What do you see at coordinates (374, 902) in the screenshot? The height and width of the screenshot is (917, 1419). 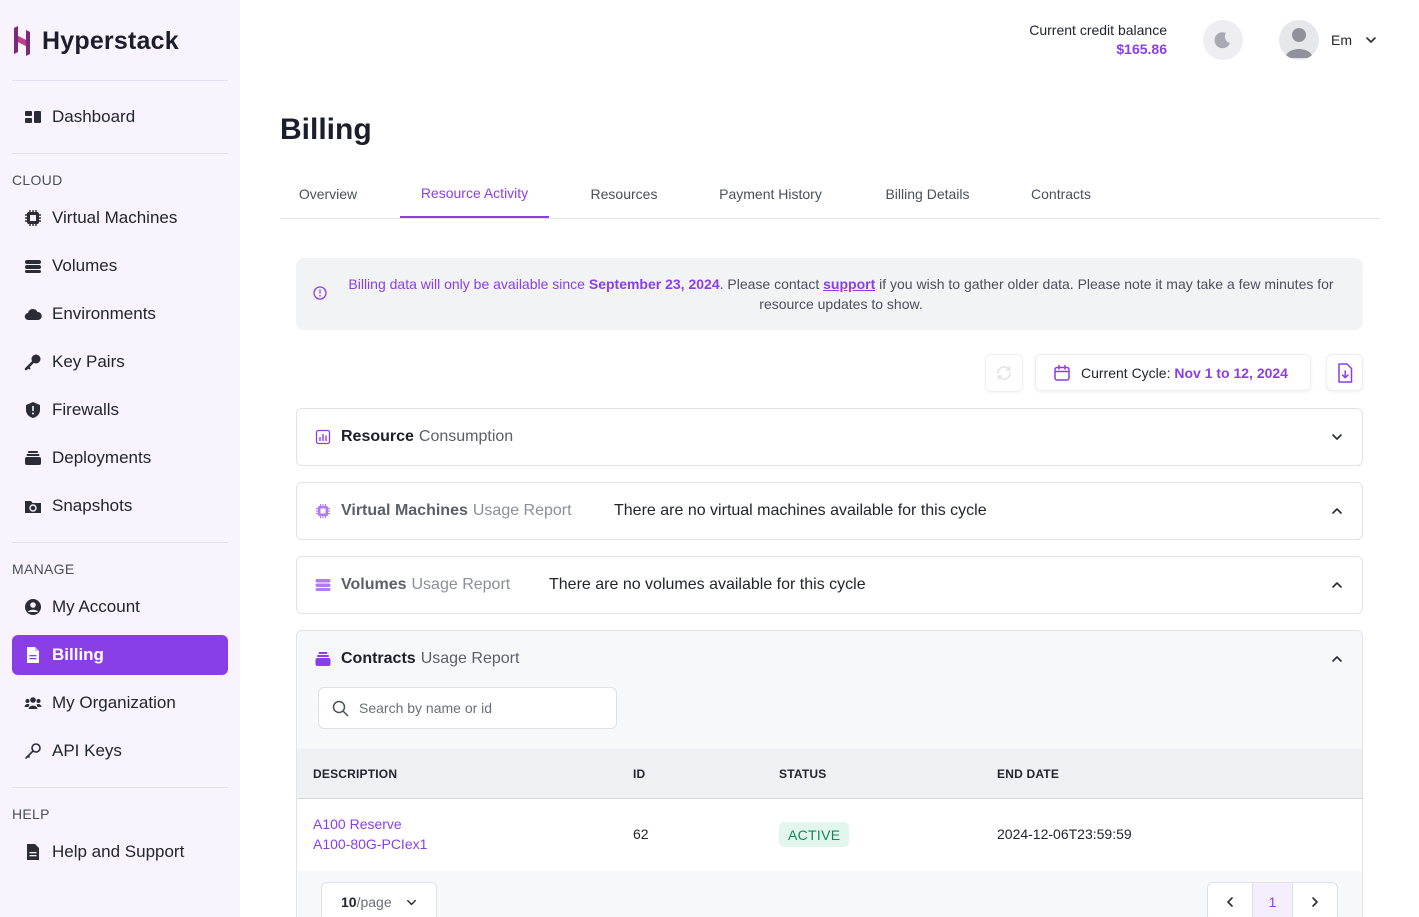 I see `page-size-unit: /page` at bounding box center [374, 902].